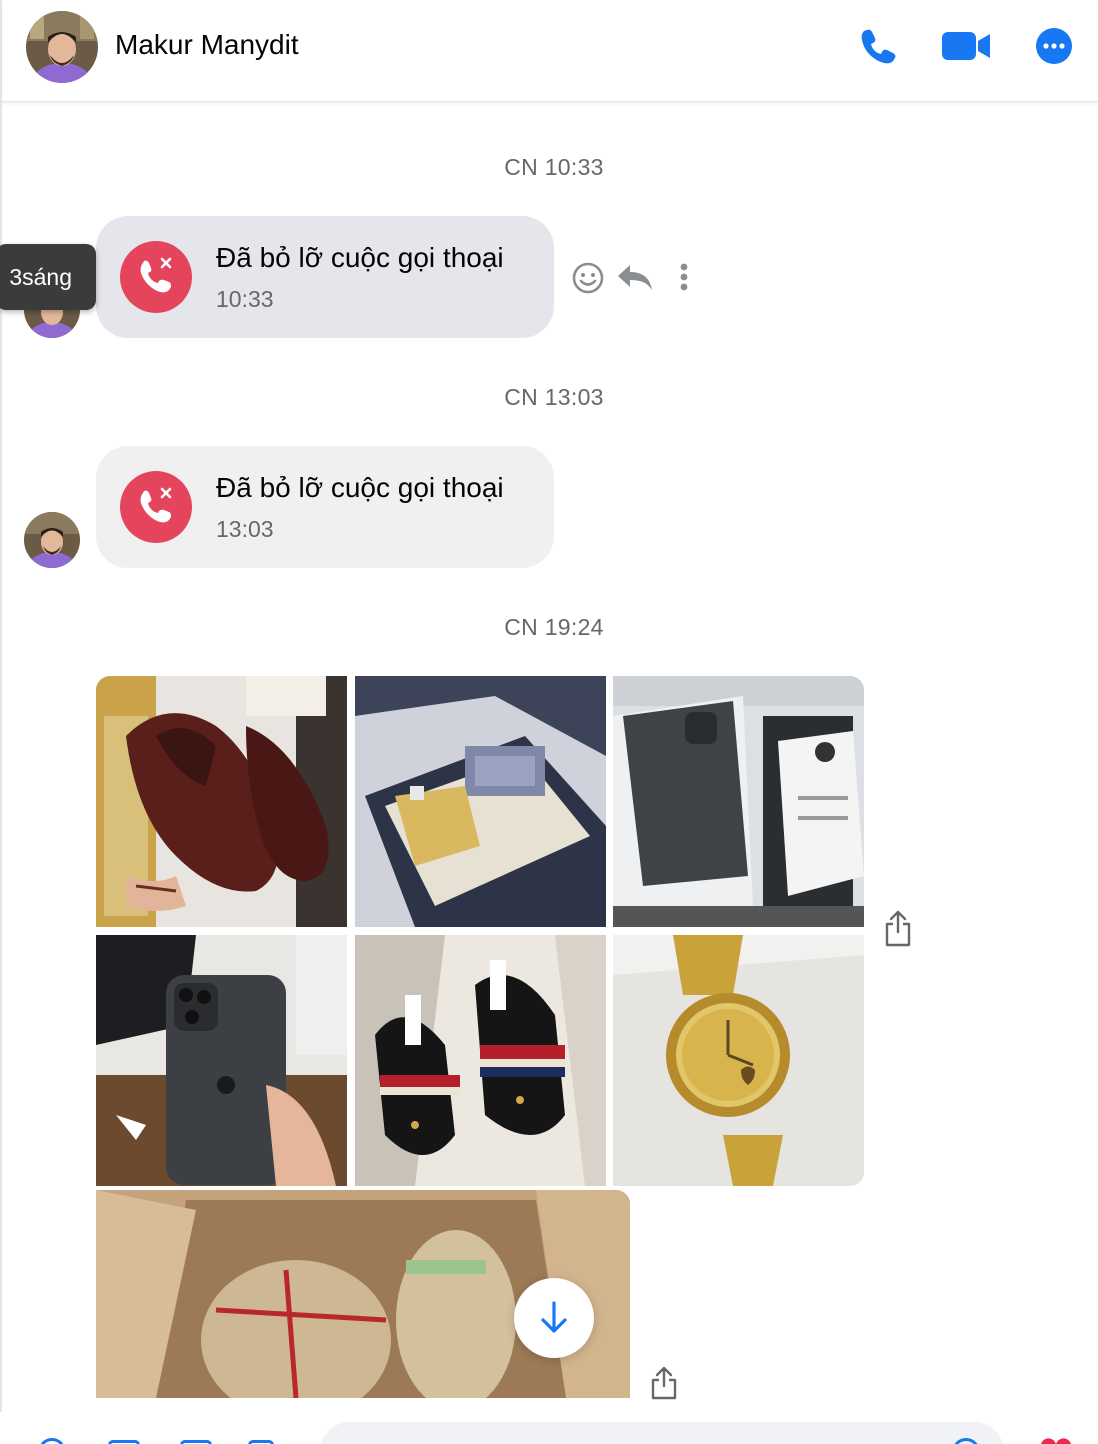 The image size is (1098, 1444). I want to click on panel-divider, so click(1, 722).